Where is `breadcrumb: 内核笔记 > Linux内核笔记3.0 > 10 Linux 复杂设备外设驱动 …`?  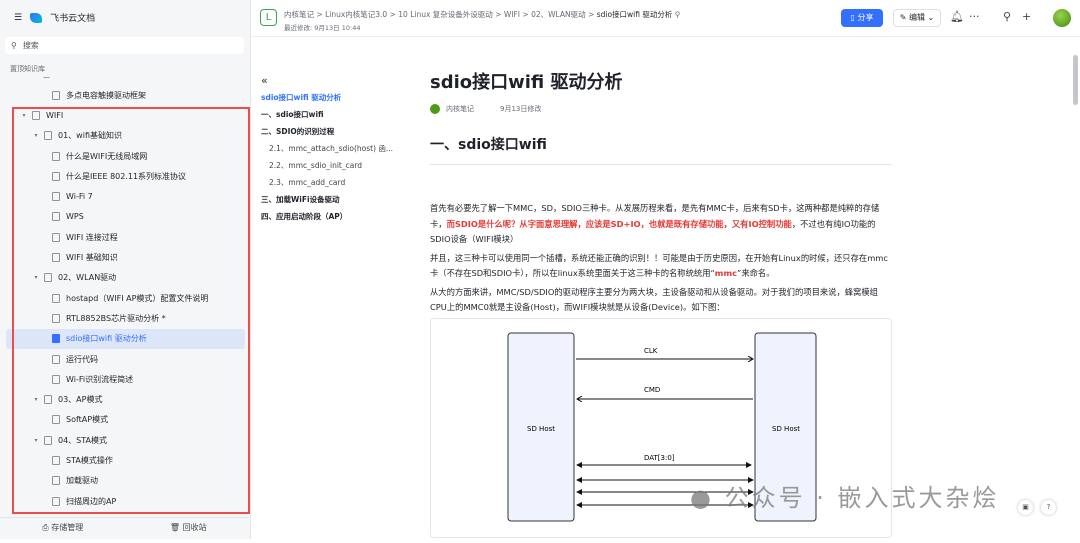 breadcrumb: 内核笔记 > Linux内核笔记3.0 > 10 Linux 复杂设备外设驱动 … is located at coordinates (482, 14).